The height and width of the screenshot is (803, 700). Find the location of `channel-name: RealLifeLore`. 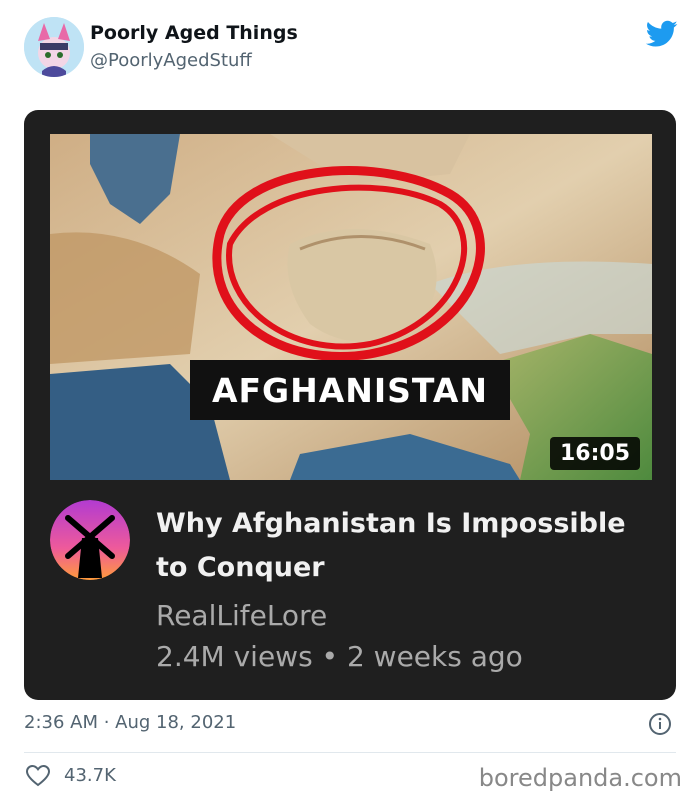

channel-name: RealLifeLore is located at coordinates (241, 615).